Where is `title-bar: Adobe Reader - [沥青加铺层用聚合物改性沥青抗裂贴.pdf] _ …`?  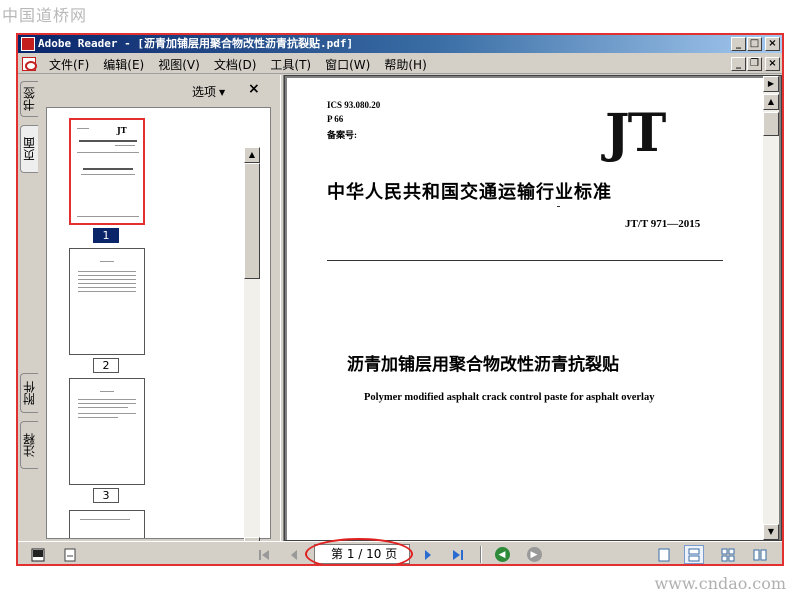 title-bar: Adobe Reader - [沥青加铺层用聚合物改性沥青抗裂贴.pdf] _ … is located at coordinates (400, 44).